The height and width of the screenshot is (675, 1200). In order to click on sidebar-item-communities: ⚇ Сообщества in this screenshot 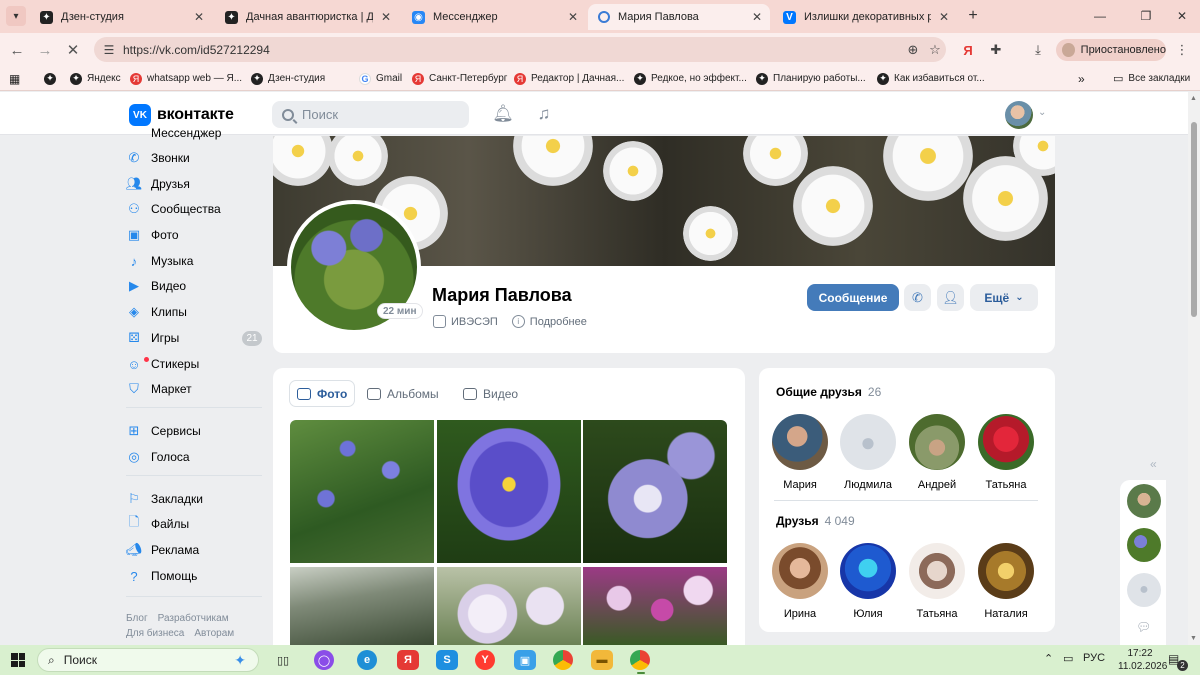, I will do `click(194, 209)`.